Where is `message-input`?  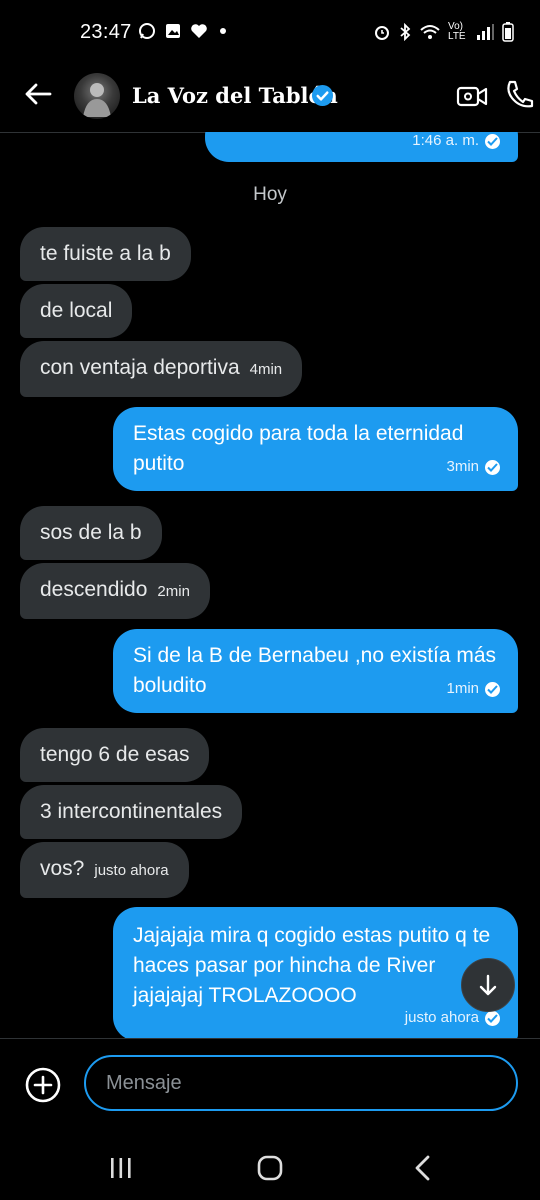 message-input is located at coordinates (301, 1083).